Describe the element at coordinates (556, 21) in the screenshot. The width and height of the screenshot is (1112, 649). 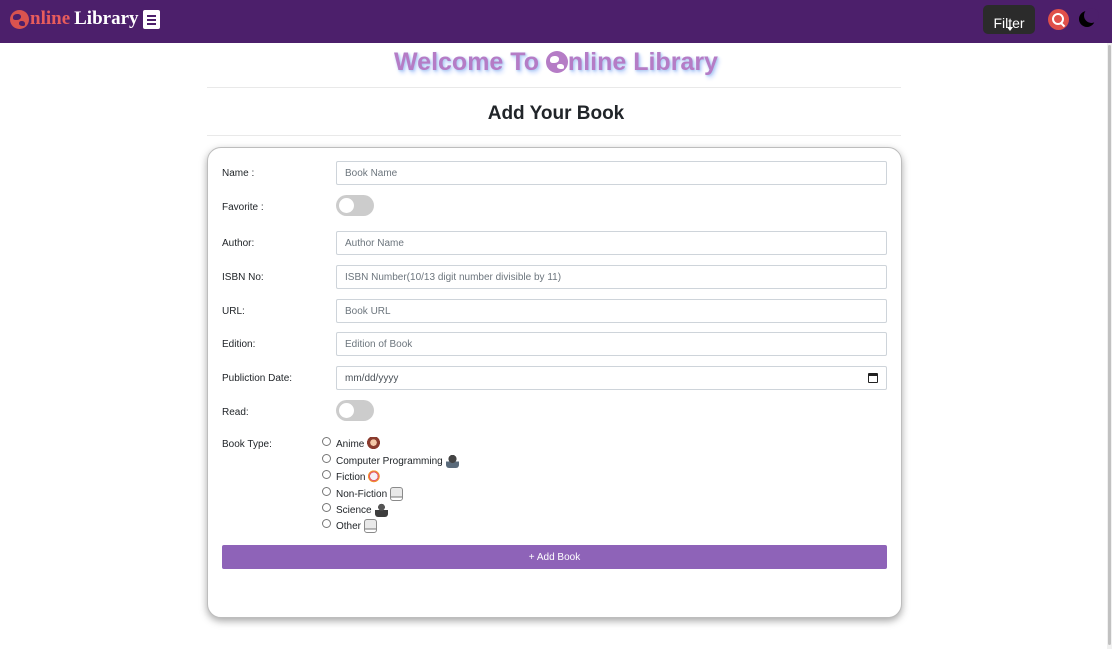
I see `navbar: nline Library Filter` at that location.